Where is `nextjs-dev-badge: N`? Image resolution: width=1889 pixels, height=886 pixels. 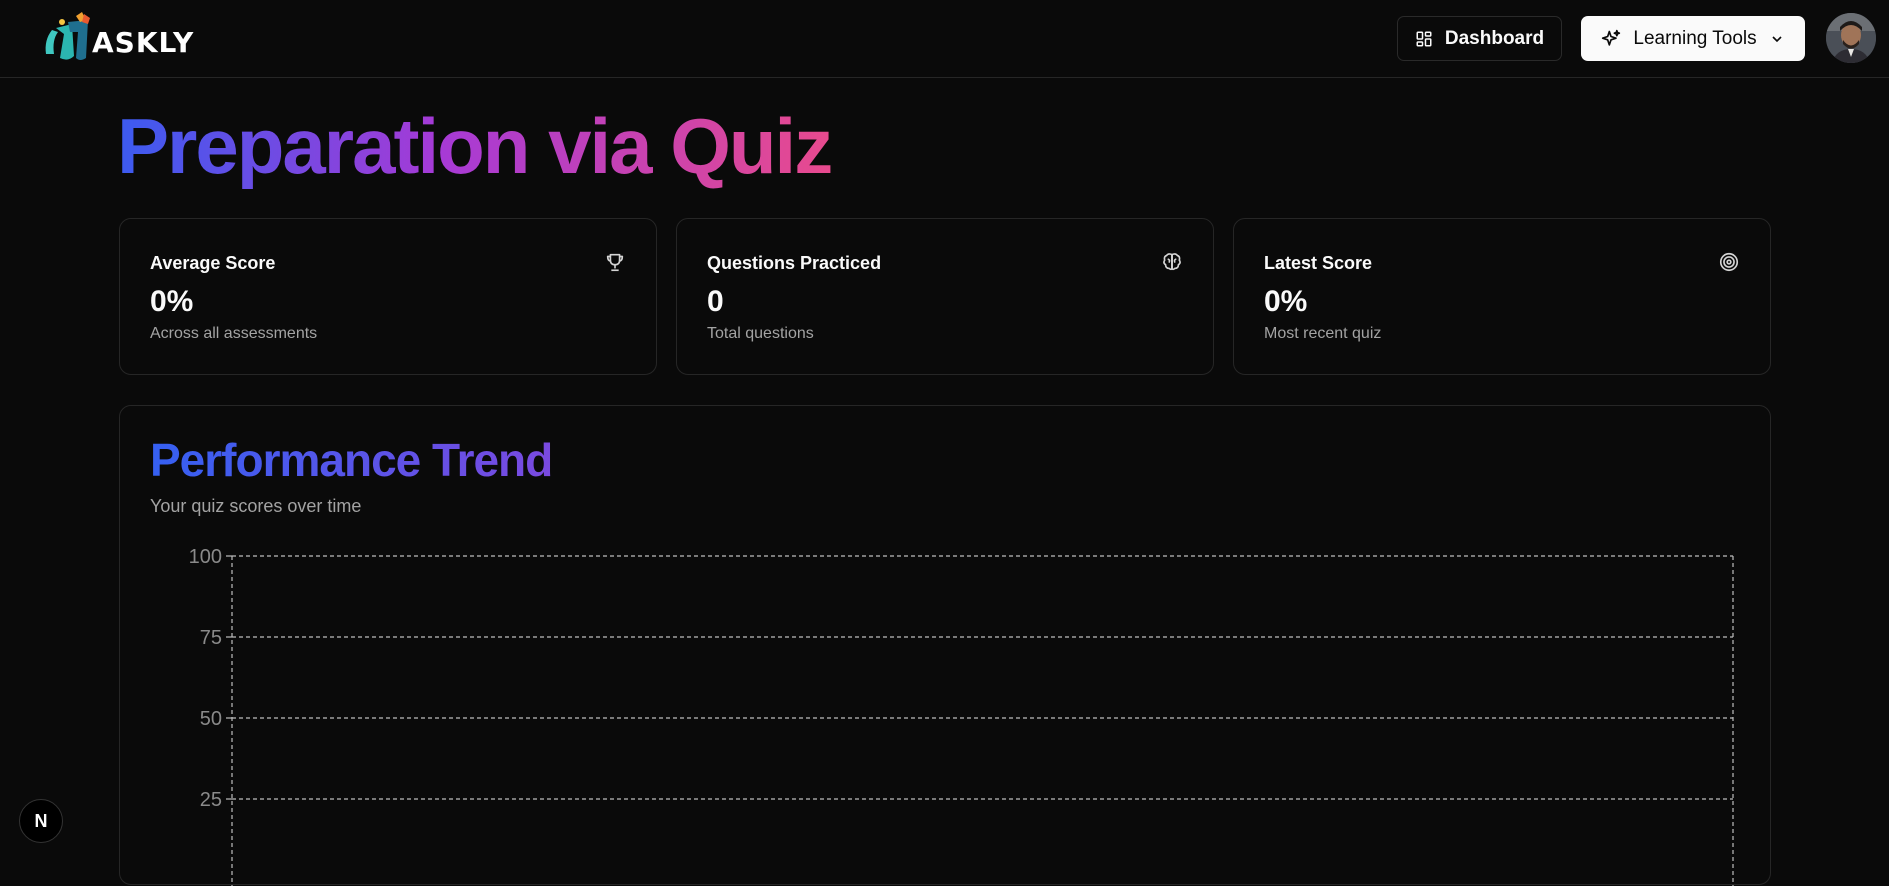 nextjs-dev-badge: N is located at coordinates (41, 821).